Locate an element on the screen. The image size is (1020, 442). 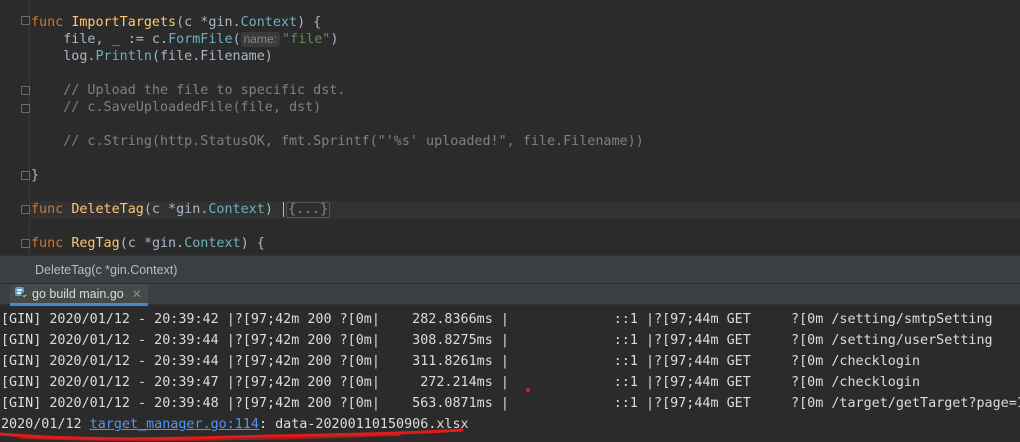
editor-gutter is located at coordinates (15, 127).